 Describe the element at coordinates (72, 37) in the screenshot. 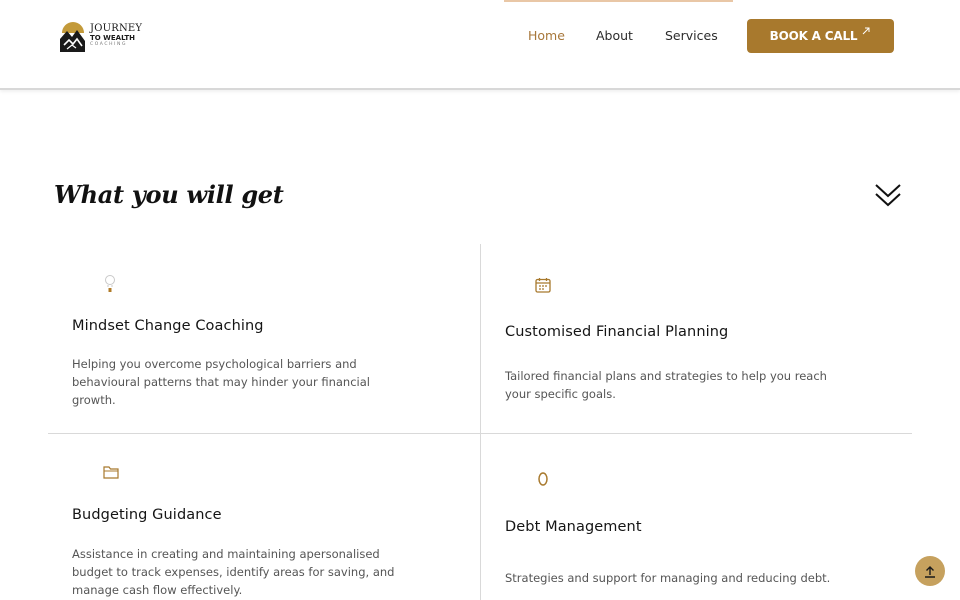

I see `mountain-logo-icon` at that location.